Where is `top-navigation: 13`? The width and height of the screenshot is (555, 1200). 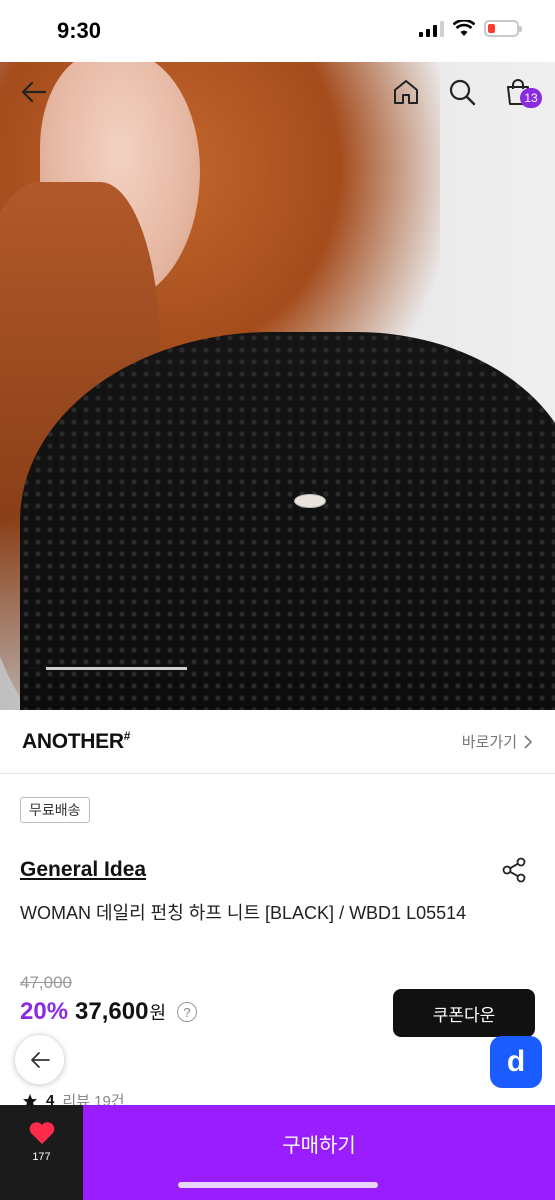
top-navigation: 13 is located at coordinates (277, 92).